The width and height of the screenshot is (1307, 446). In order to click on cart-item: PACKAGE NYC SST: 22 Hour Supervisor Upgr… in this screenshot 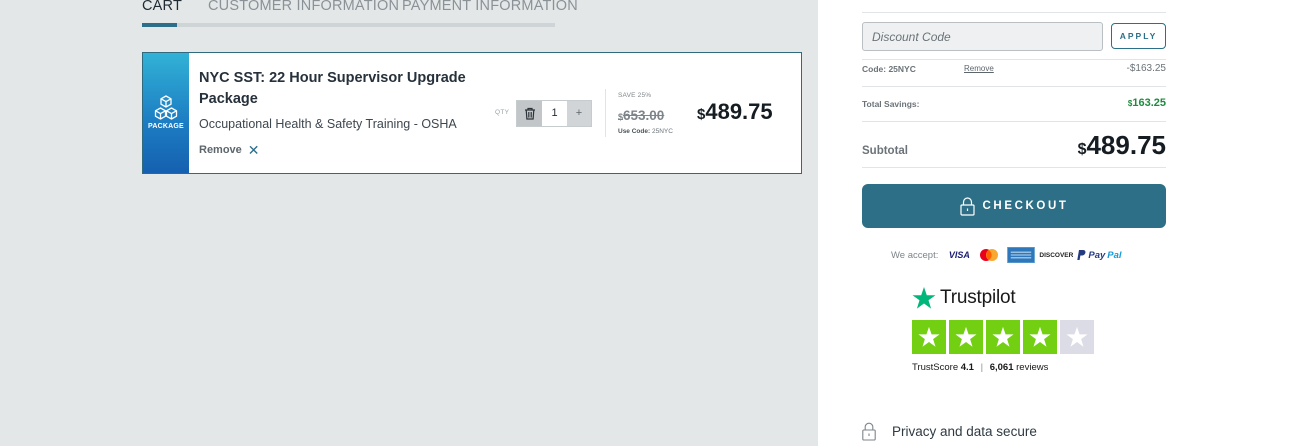, I will do `click(472, 113)`.